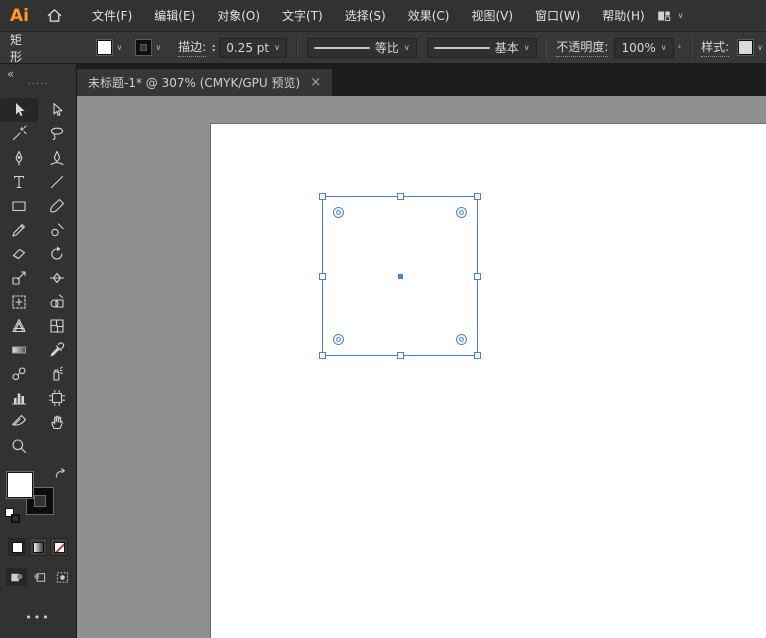 Image resolution: width=766 pixels, height=638 pixels. Describe the element at coordinates (315, 82) in the screenshot. I see `tab-close-icon: ×` at that location.